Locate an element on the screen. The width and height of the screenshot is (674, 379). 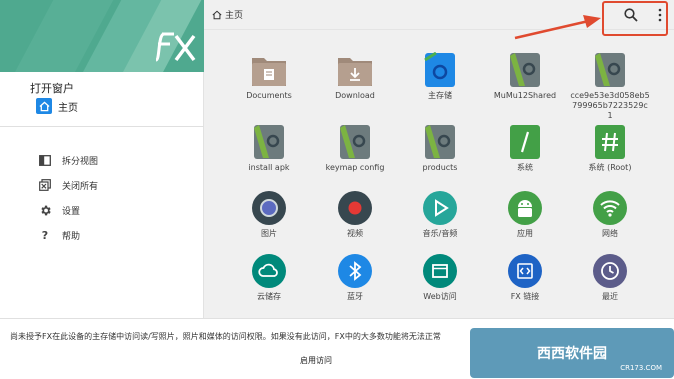
tile-label: cce9e53e3d058eb5799965b7223529c1 is located at coordinates (610, 105).